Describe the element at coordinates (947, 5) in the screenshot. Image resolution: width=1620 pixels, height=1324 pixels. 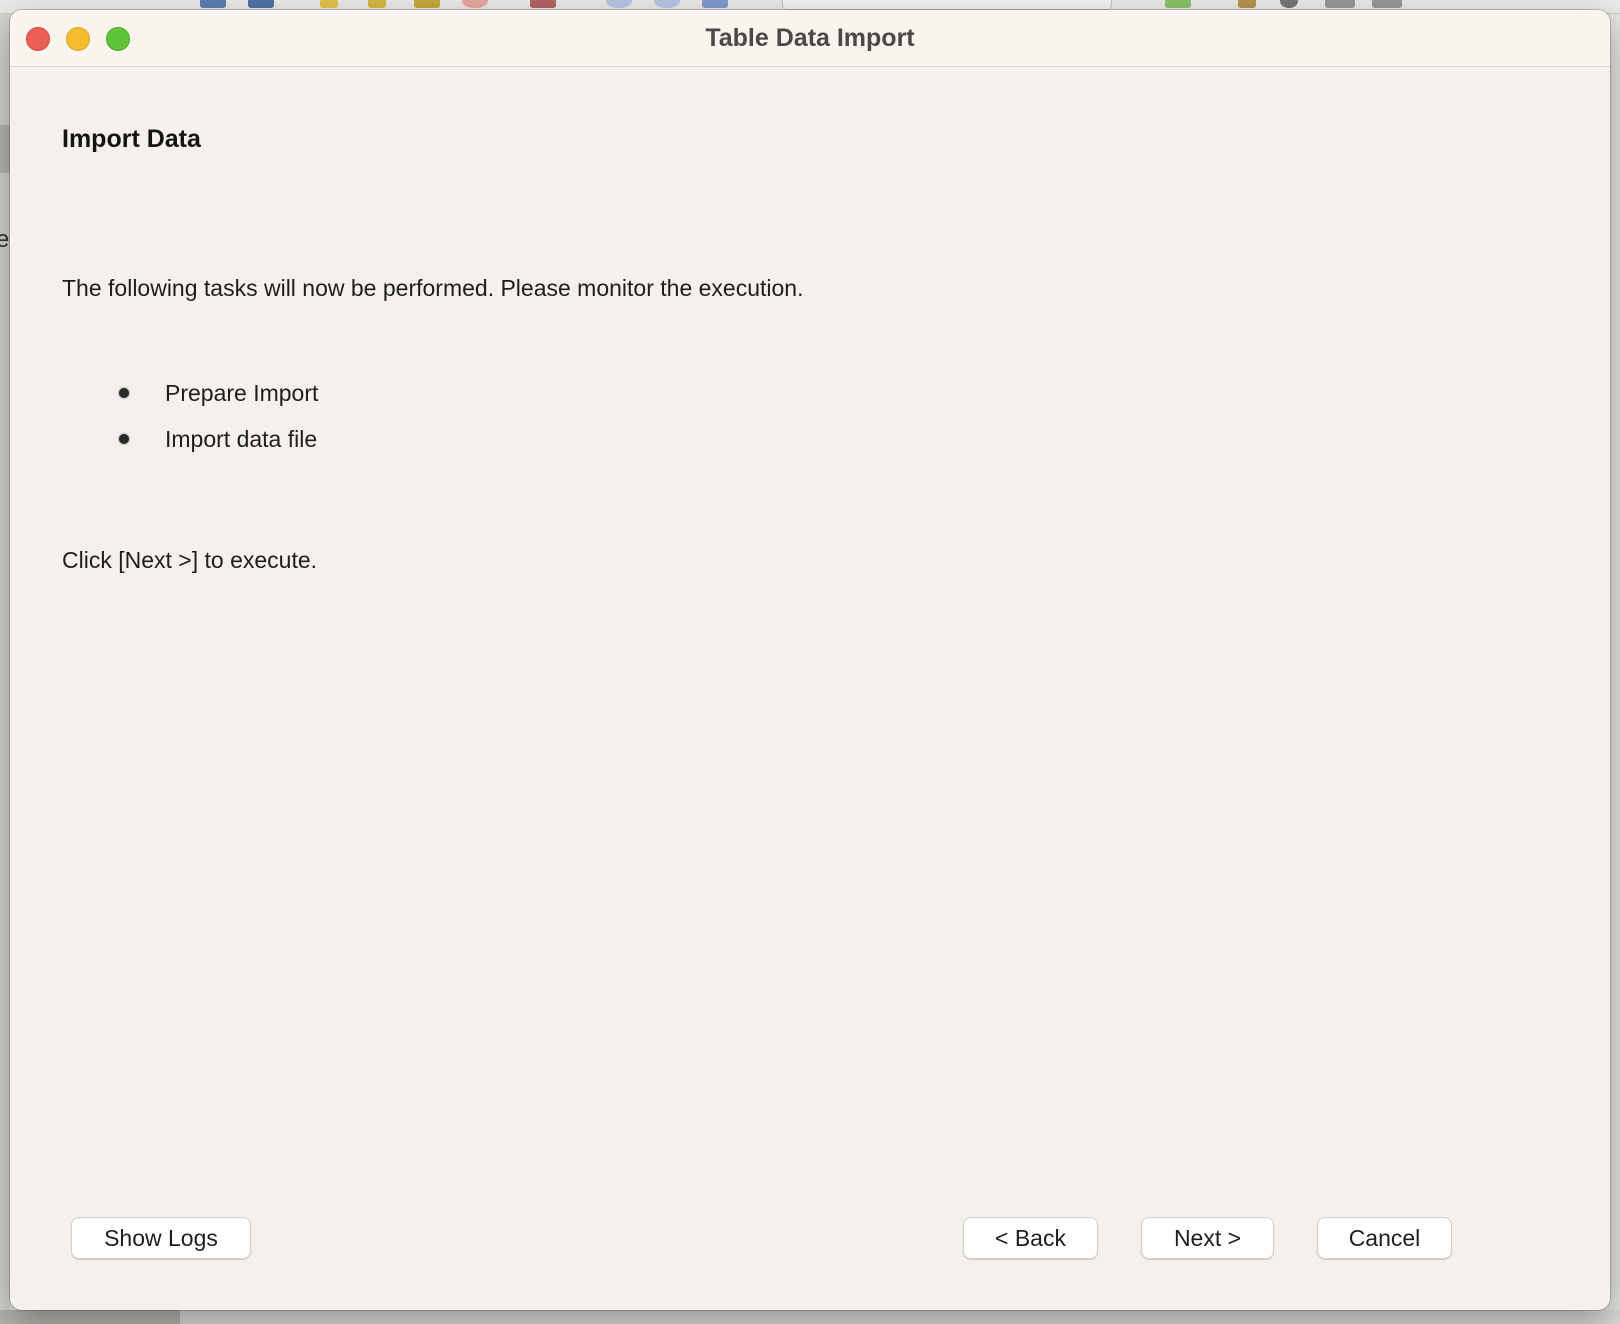
I see `limit-rows-dropdown` at that location.